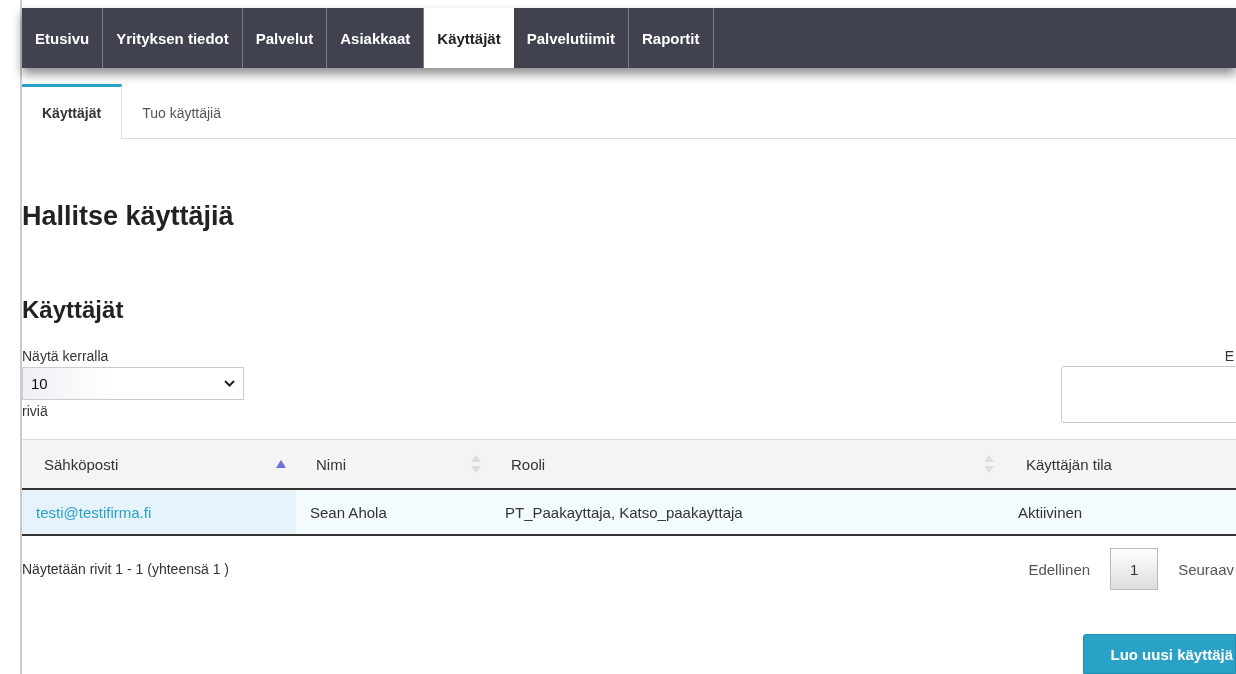  I want to click on nav-tab: Palvelutiimit, so click(571, 38).